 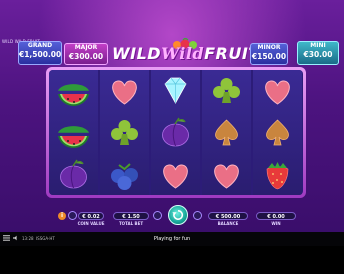 I want to click on logo-word-2: Wild, so click(x=183, y=53).